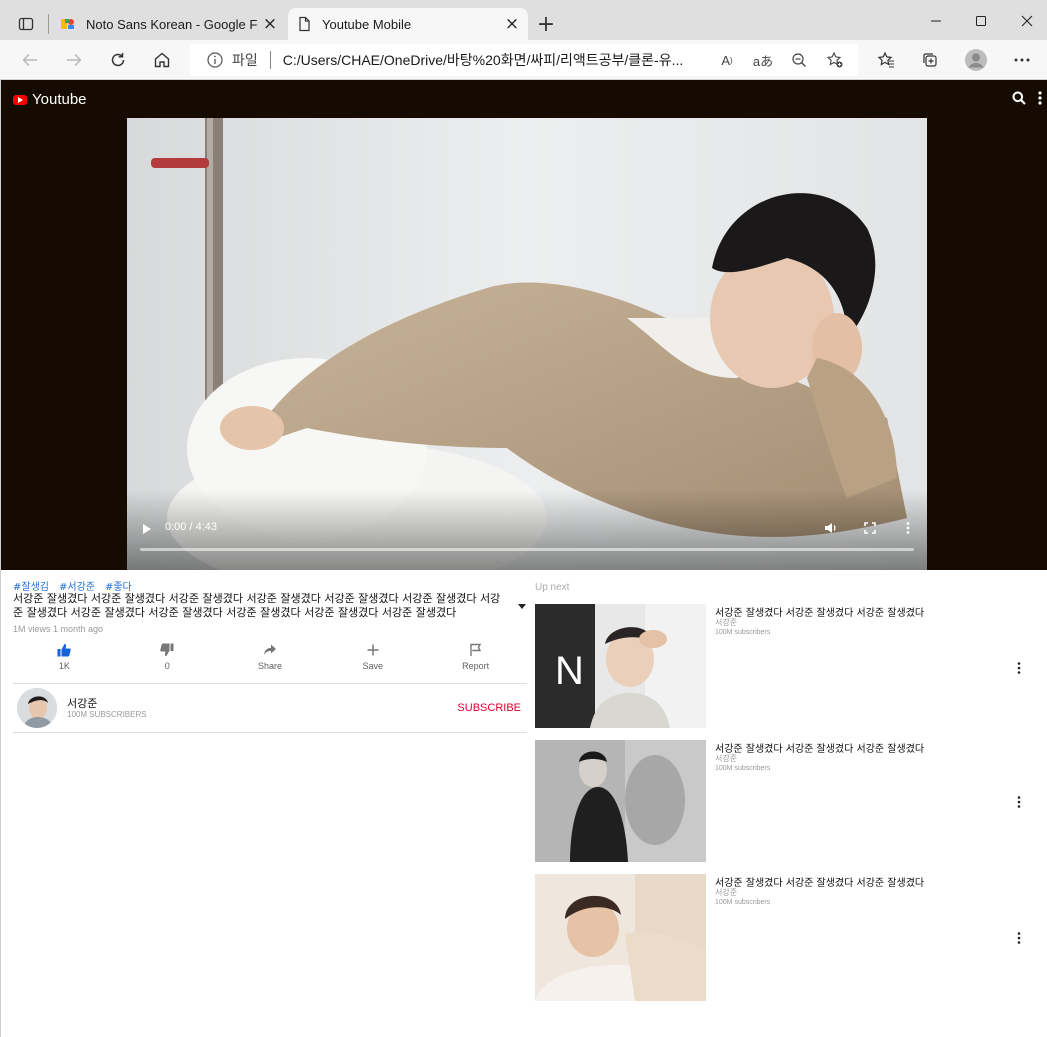 The width and height of the screenshot is (1047, 1037). Describe the element at coordinates (59, 99) in the screenshot. I see `logo-text: Youtube` at that location.